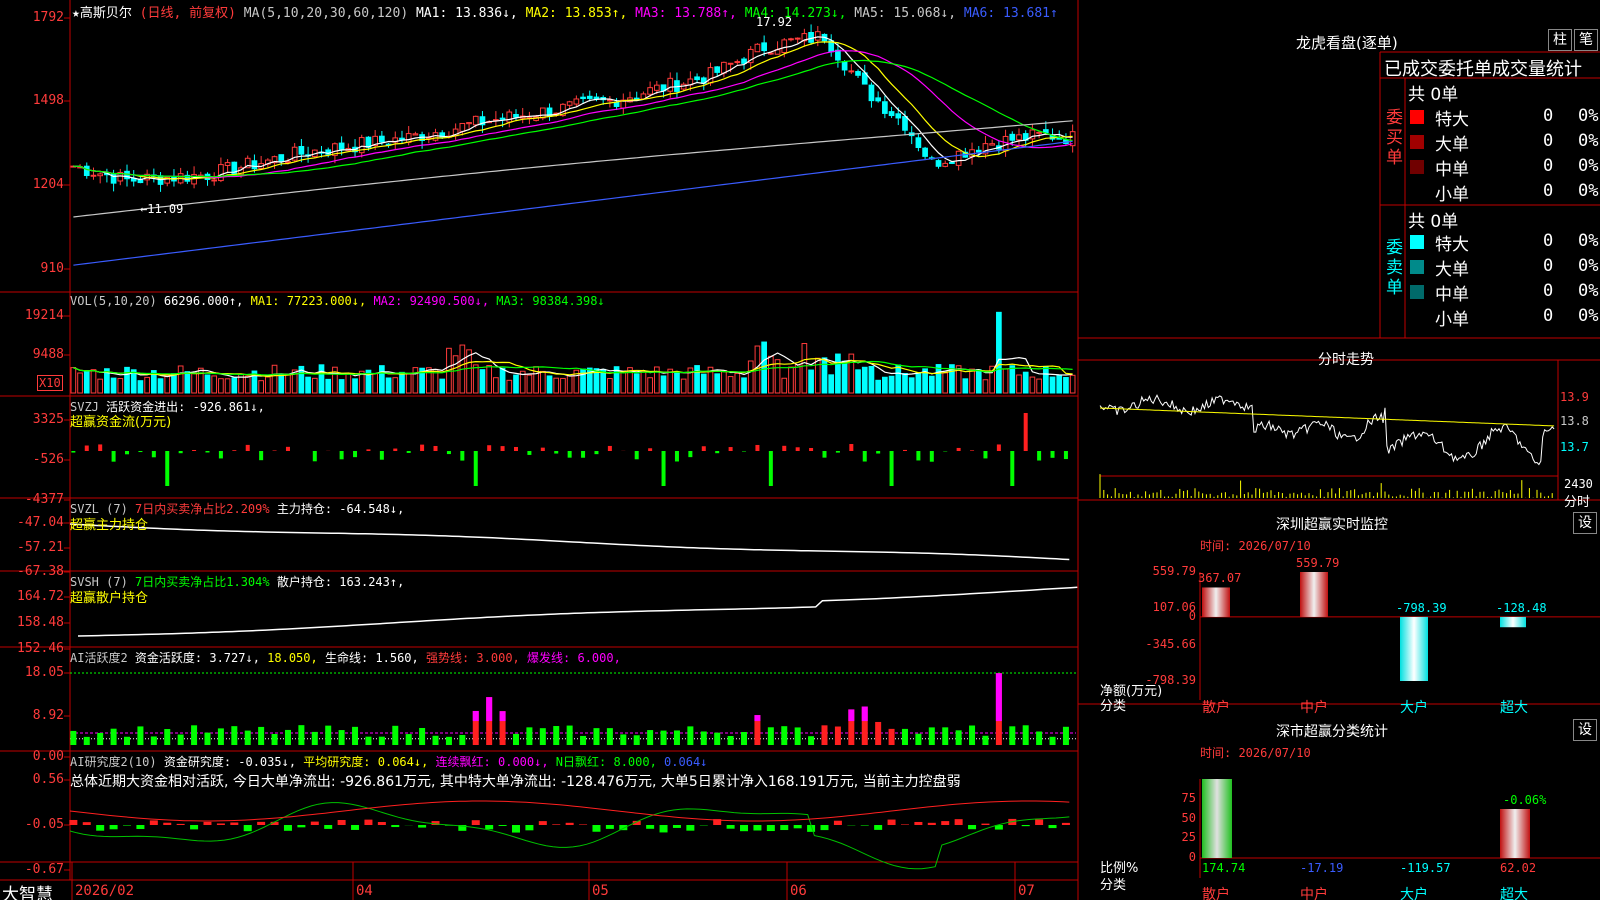 Image resolution: width=1600 pixels, height=900 pixels. What do you see at coordinates (1521, 607) in the screenshot?
I see `monitor-value: -128.48` at bounding box center [1521, 607].